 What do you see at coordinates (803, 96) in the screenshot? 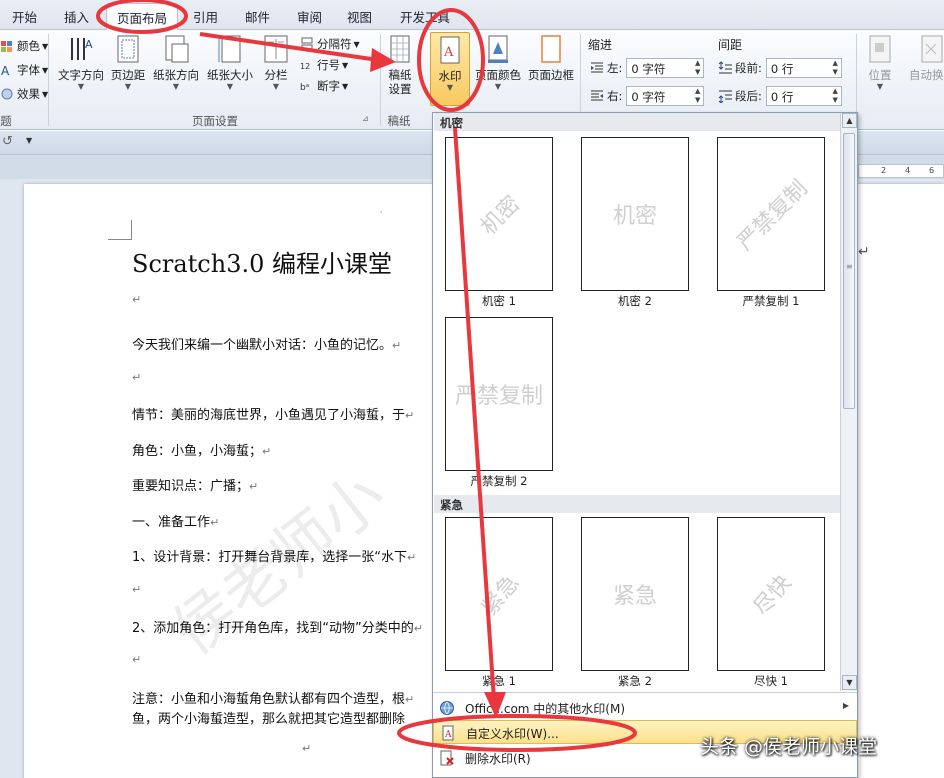
I see `spacing-after-field: 0 行 ▲ ▼` at bounding box center [803, 96].